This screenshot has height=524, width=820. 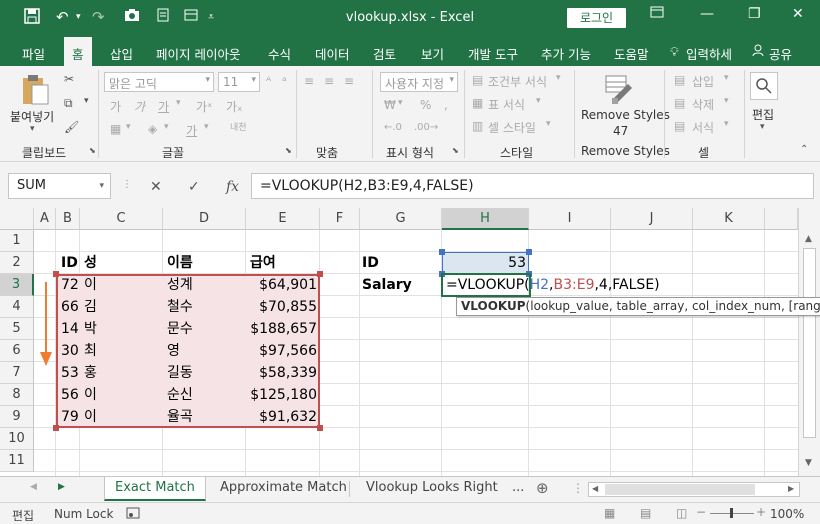 What do you see at coordinates (33, 487) in the screenshot?
I see `prev-sheet-icon: ◀` at bounding box center [33, 487].